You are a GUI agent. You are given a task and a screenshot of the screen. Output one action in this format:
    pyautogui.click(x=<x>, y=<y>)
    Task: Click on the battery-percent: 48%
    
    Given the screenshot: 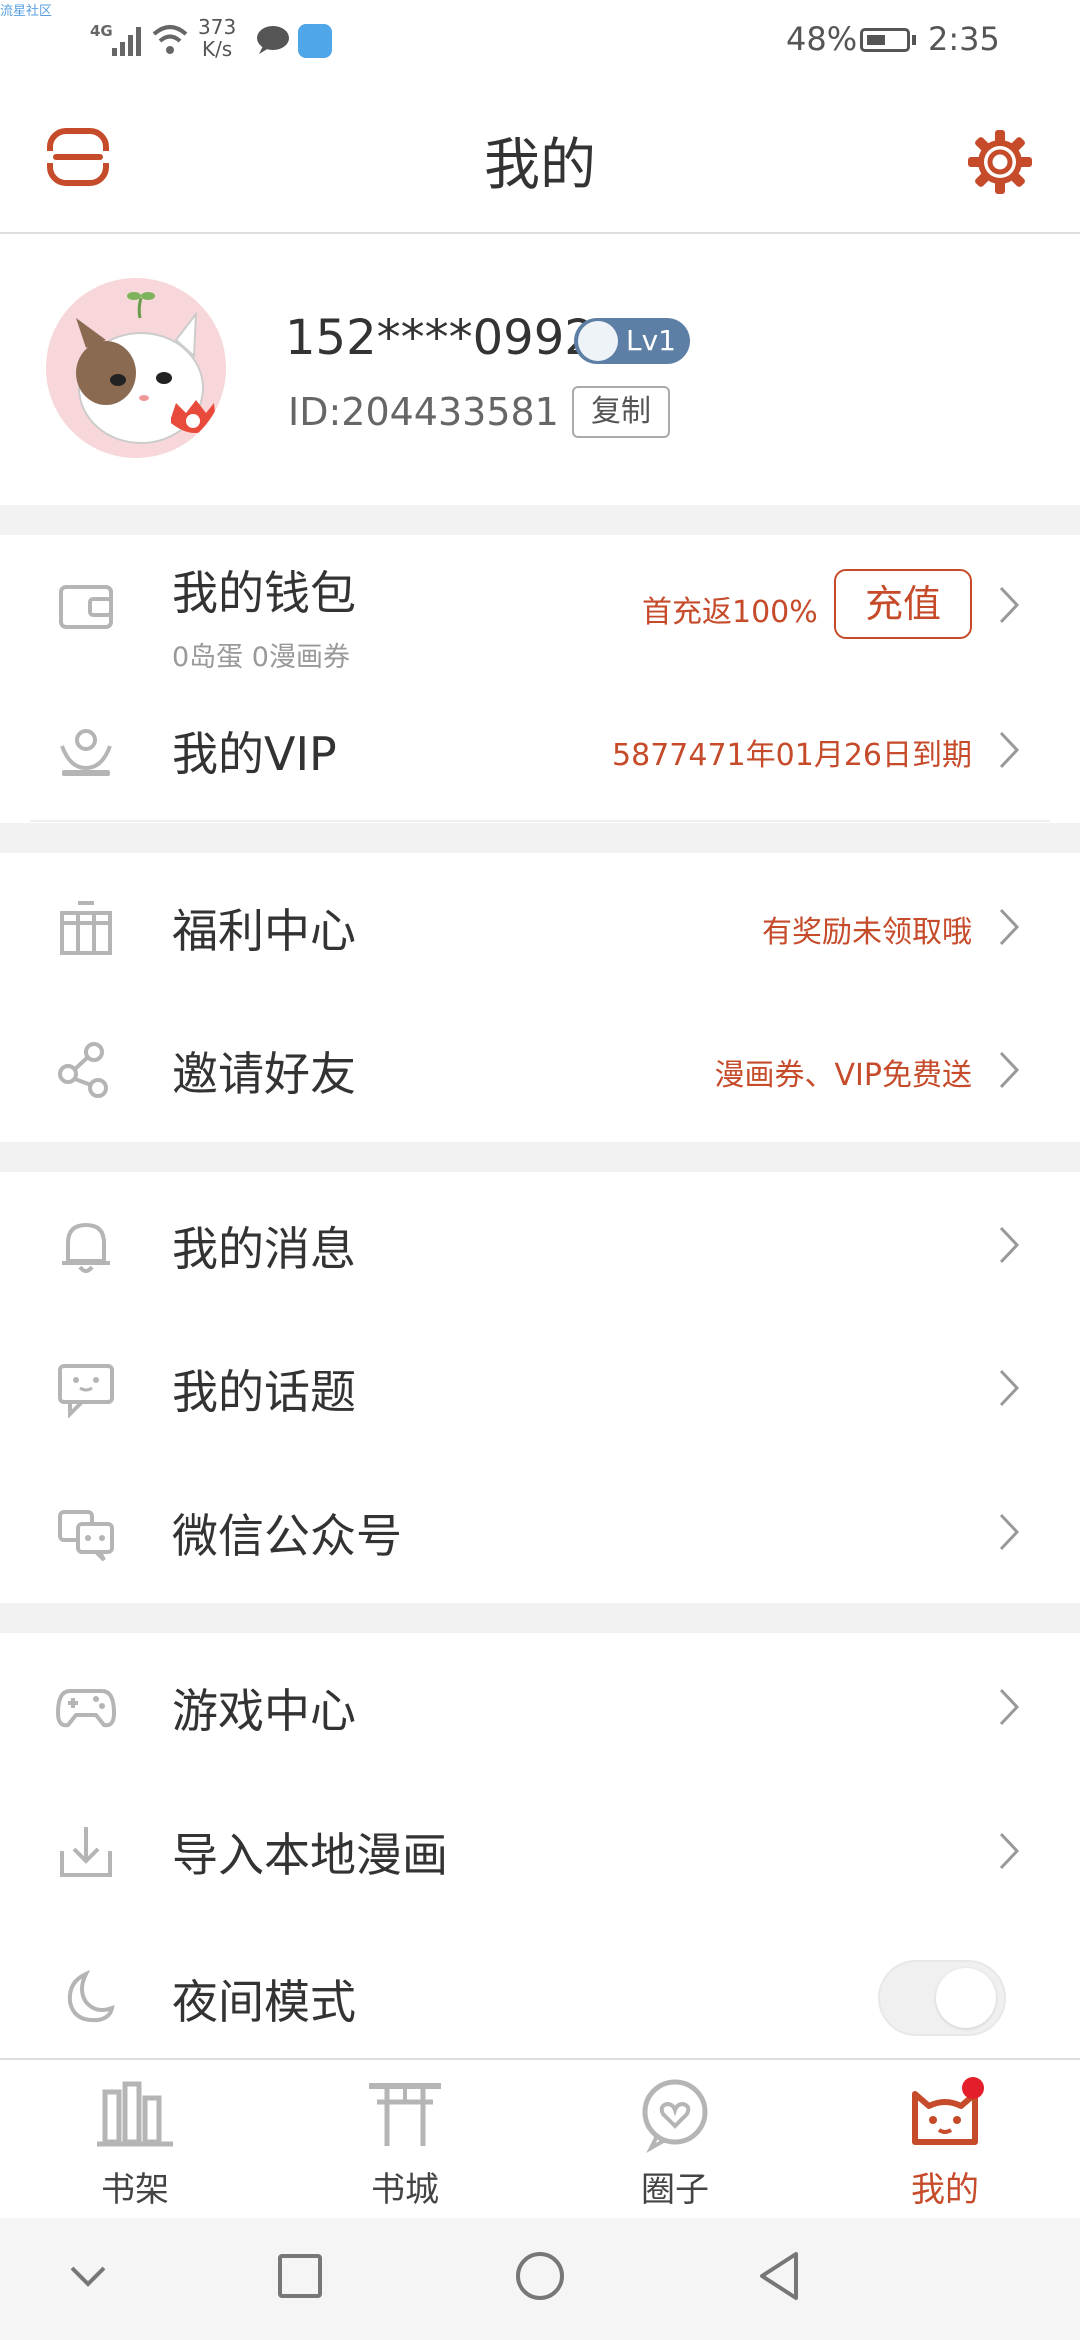 What is the action you would take?
    pyautogui.click(x=822, y=39)
    